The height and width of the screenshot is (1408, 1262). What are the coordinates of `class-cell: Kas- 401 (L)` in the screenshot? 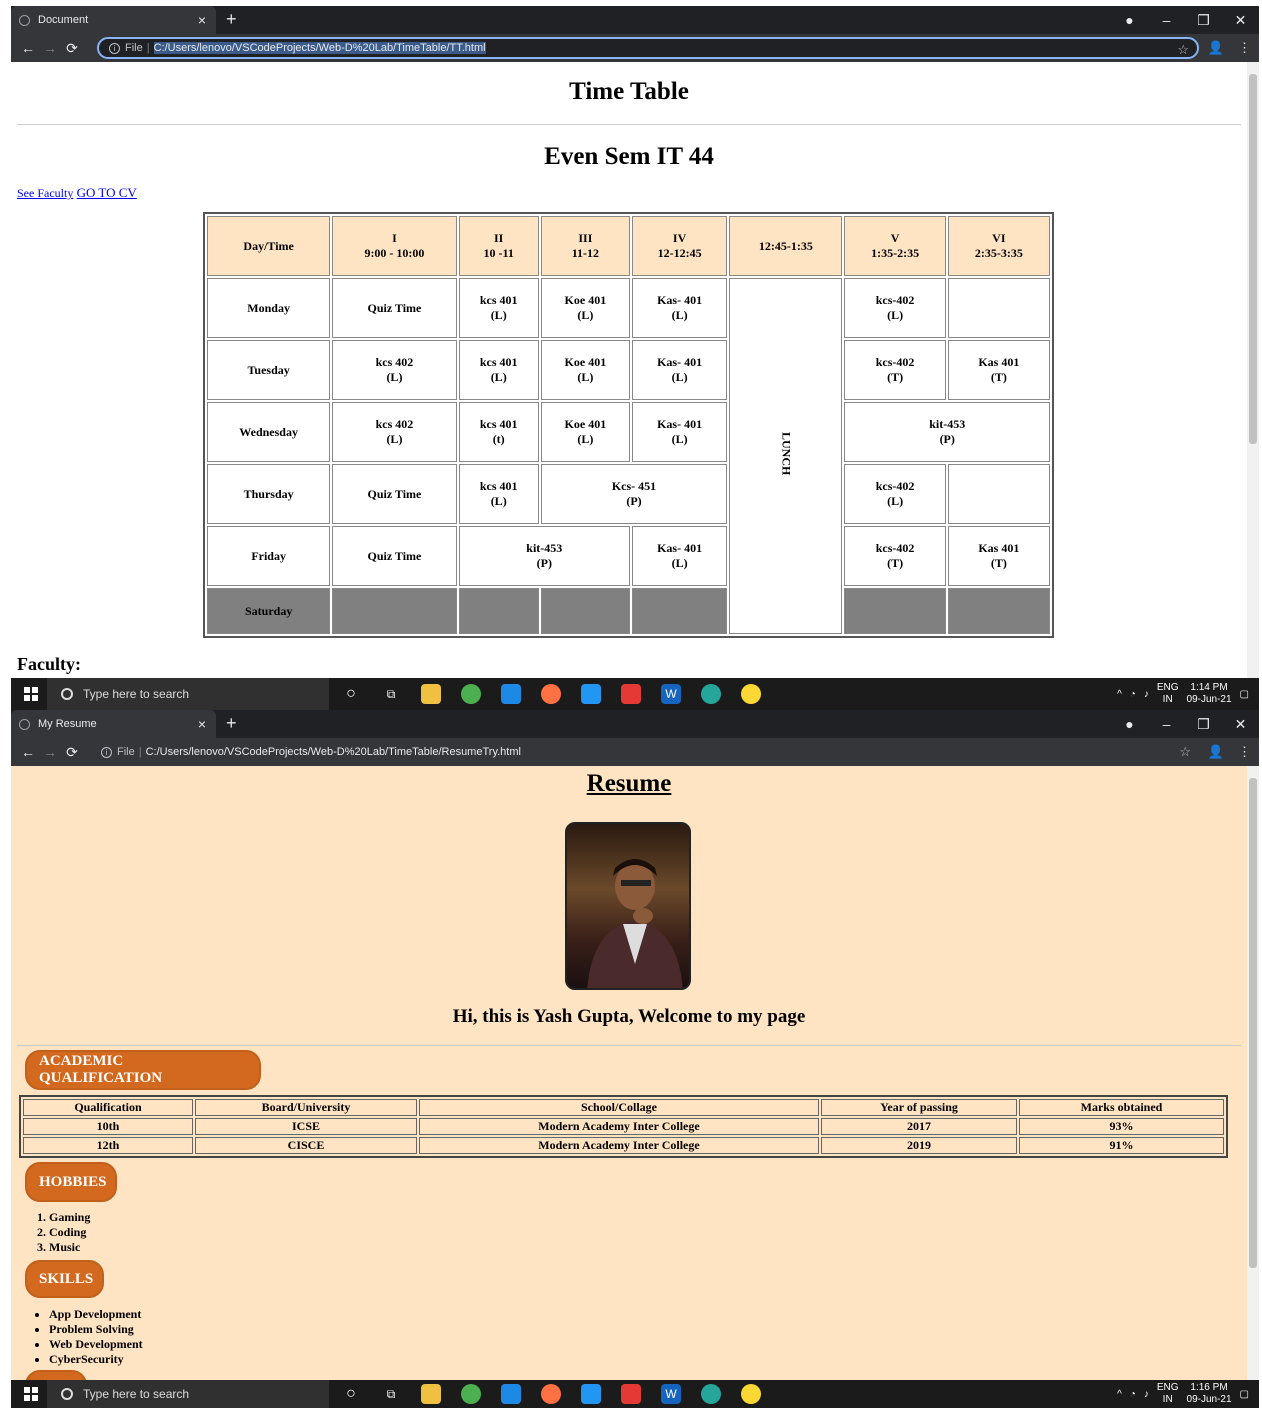 It's located at (679, 308).